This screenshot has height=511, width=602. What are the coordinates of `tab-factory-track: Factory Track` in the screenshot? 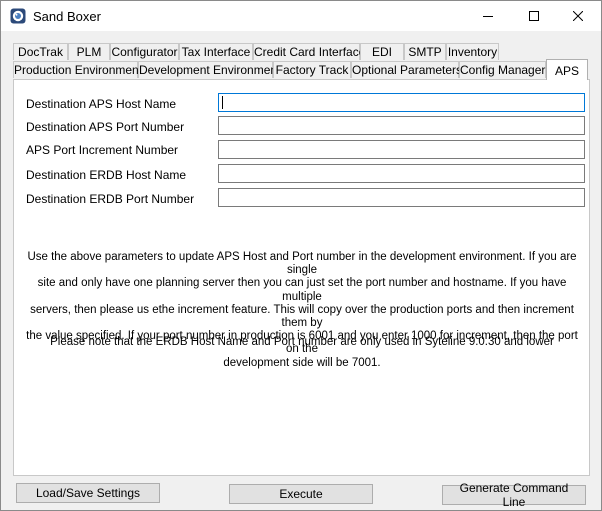 It's located at (312, 69).